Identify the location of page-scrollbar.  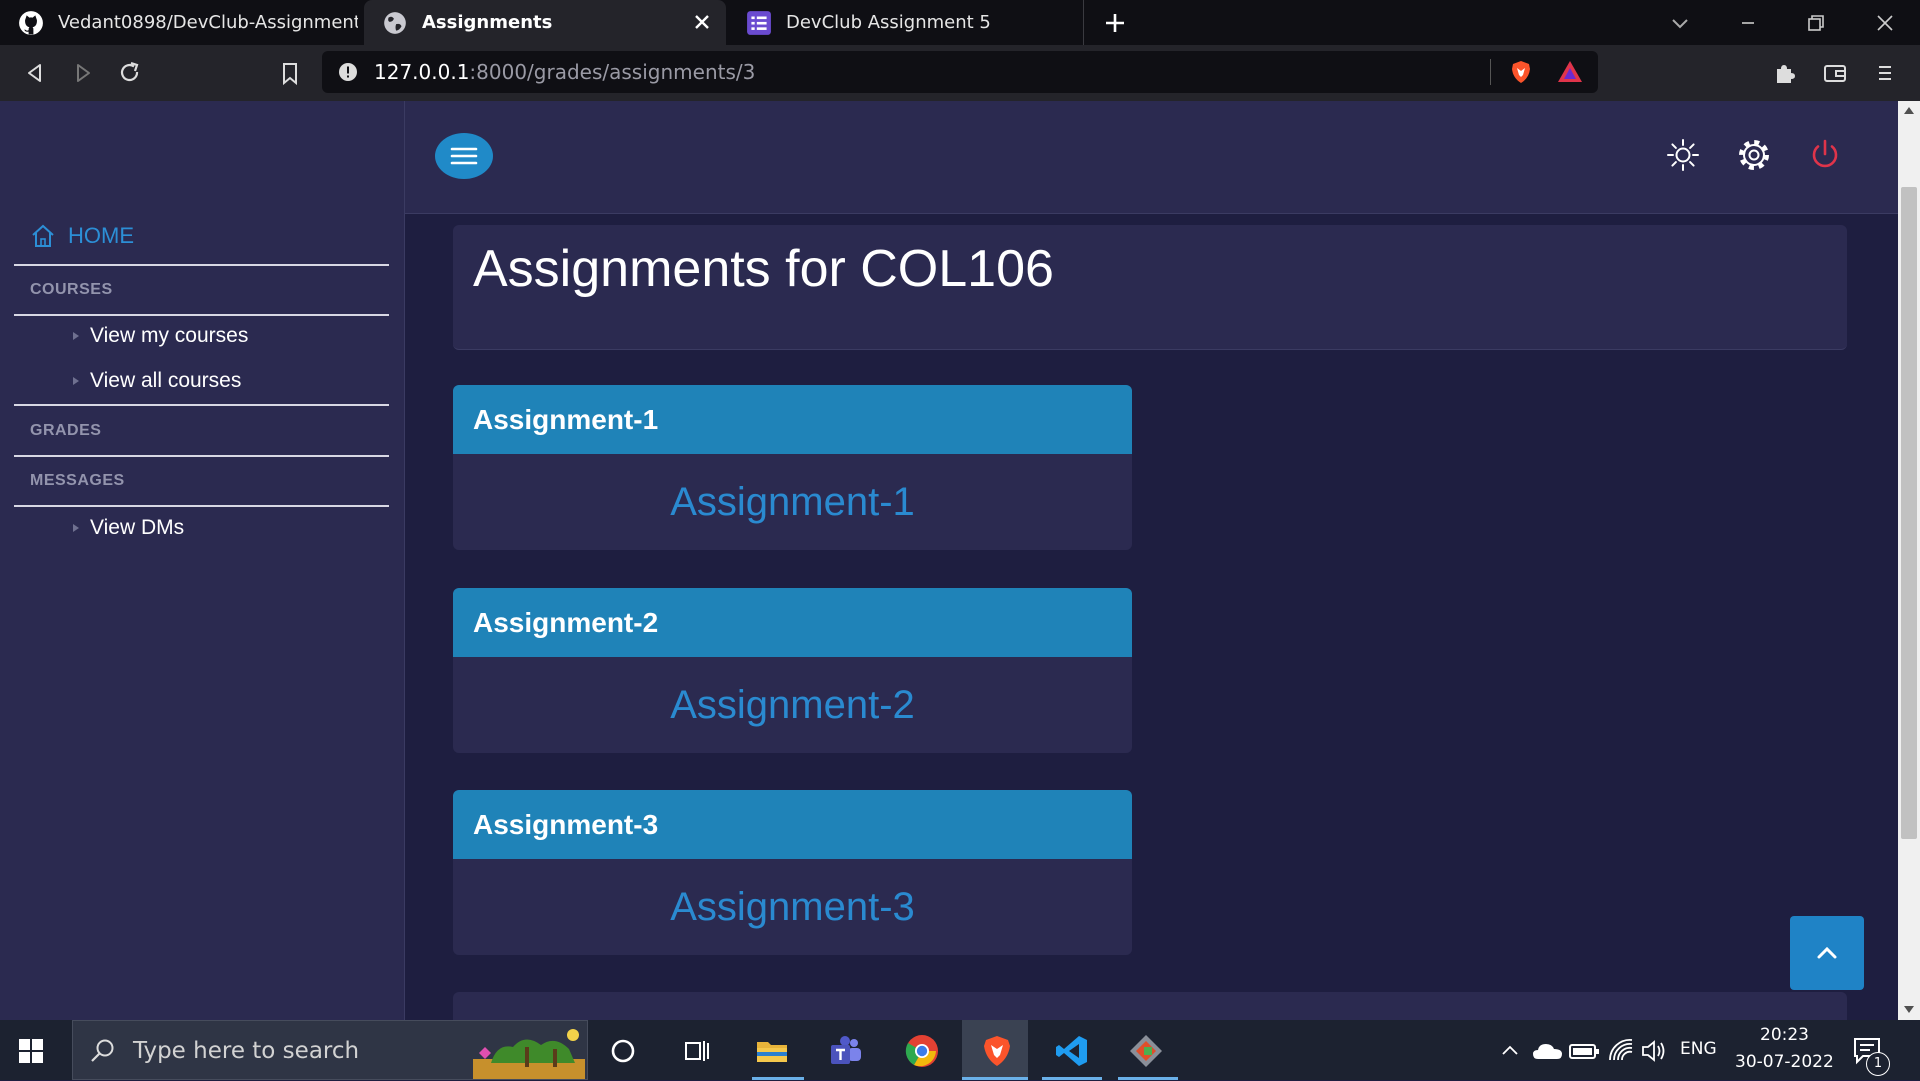
(1909, 560).